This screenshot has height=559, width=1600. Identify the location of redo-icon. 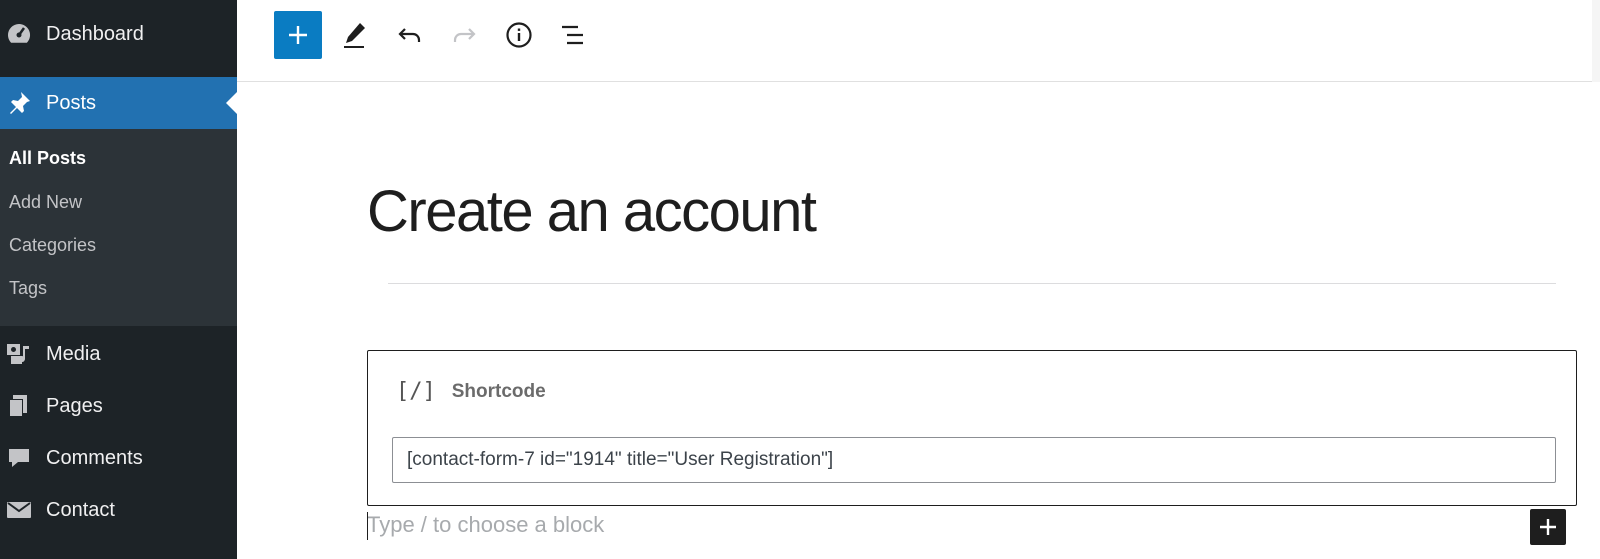
(464, 35).